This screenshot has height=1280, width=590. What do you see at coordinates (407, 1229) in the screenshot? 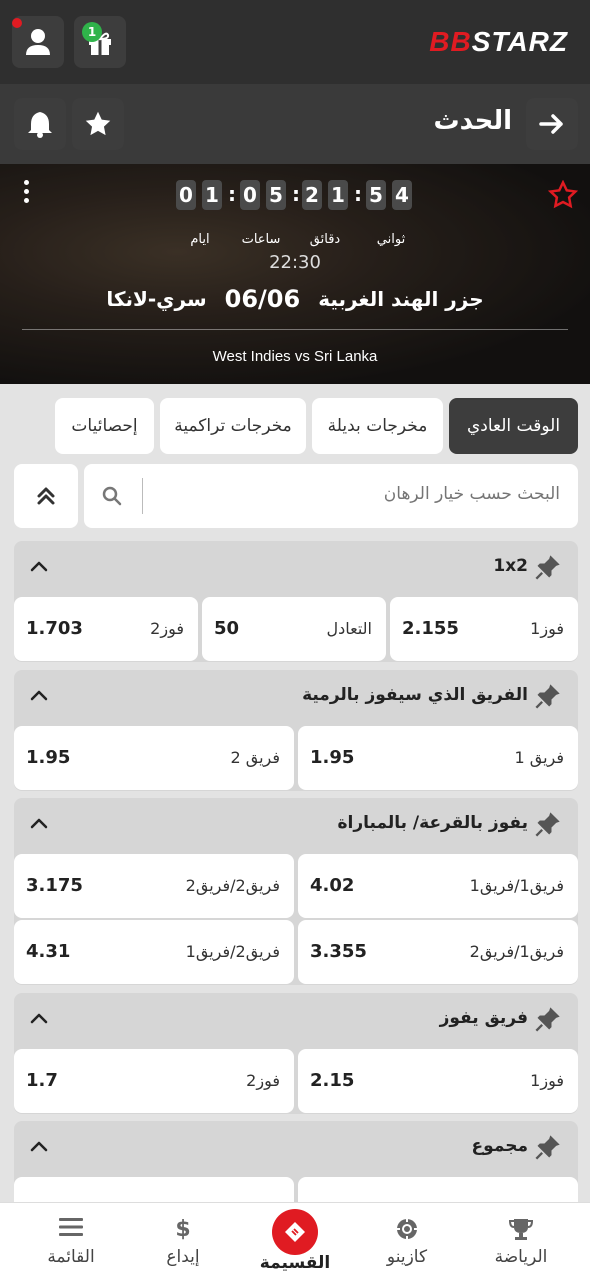
I see `casino-chip-icon` at bounding box center [407, 1229].